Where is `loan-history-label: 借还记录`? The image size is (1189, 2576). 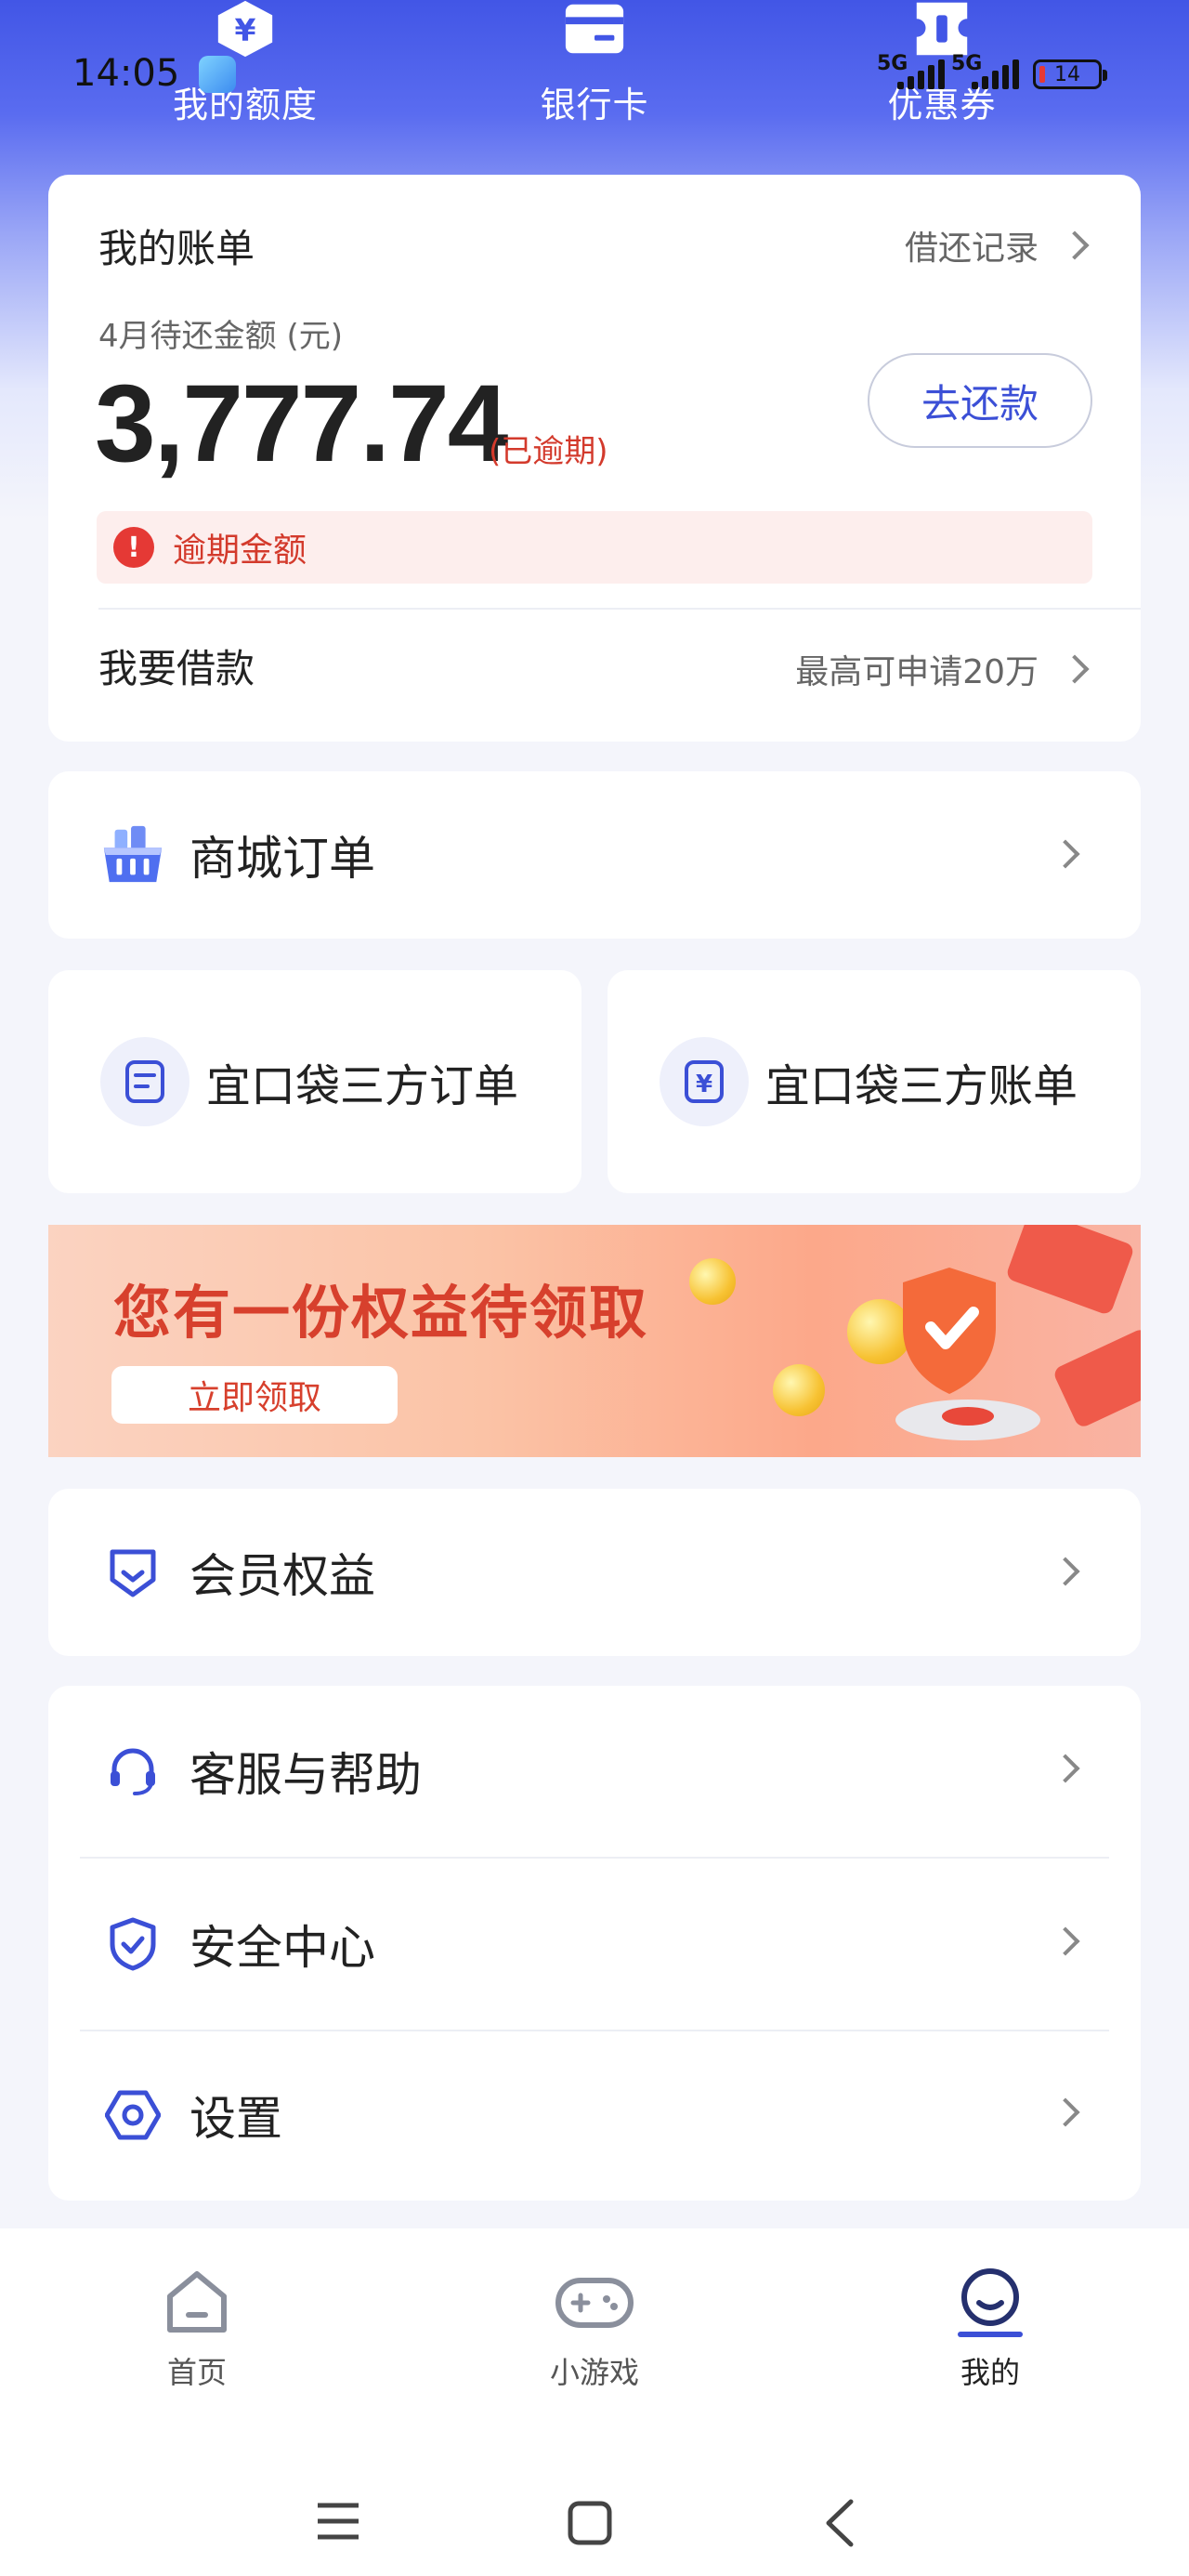 loan-history-label: 借还记录 is located at coordinates (971, 249).